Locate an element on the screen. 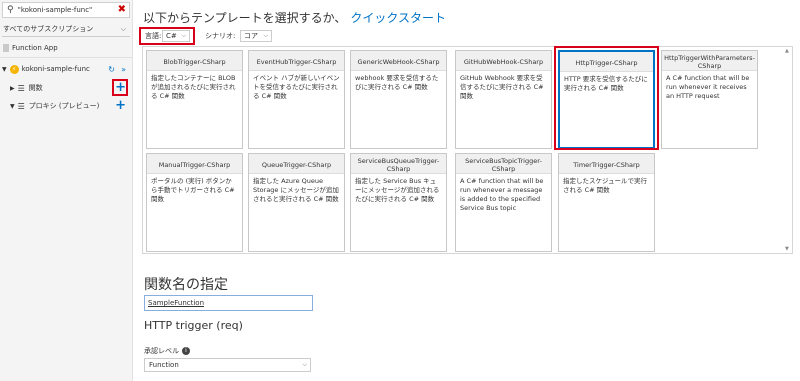 This screenshot has height=381, width=800. double-chevron-icon: » is located at coordinates (123, 69).